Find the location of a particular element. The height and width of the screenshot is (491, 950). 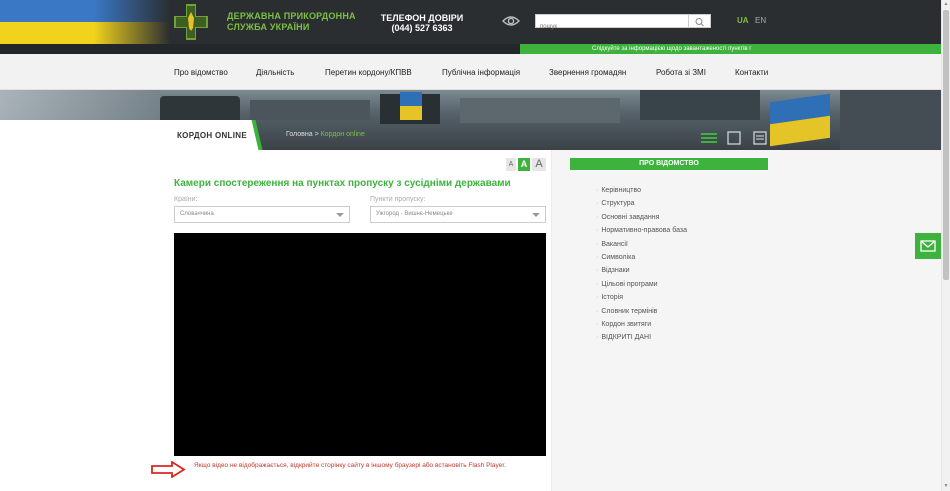

breadcrumb: Головна > Кордон online is located at coordinates (325, 134).